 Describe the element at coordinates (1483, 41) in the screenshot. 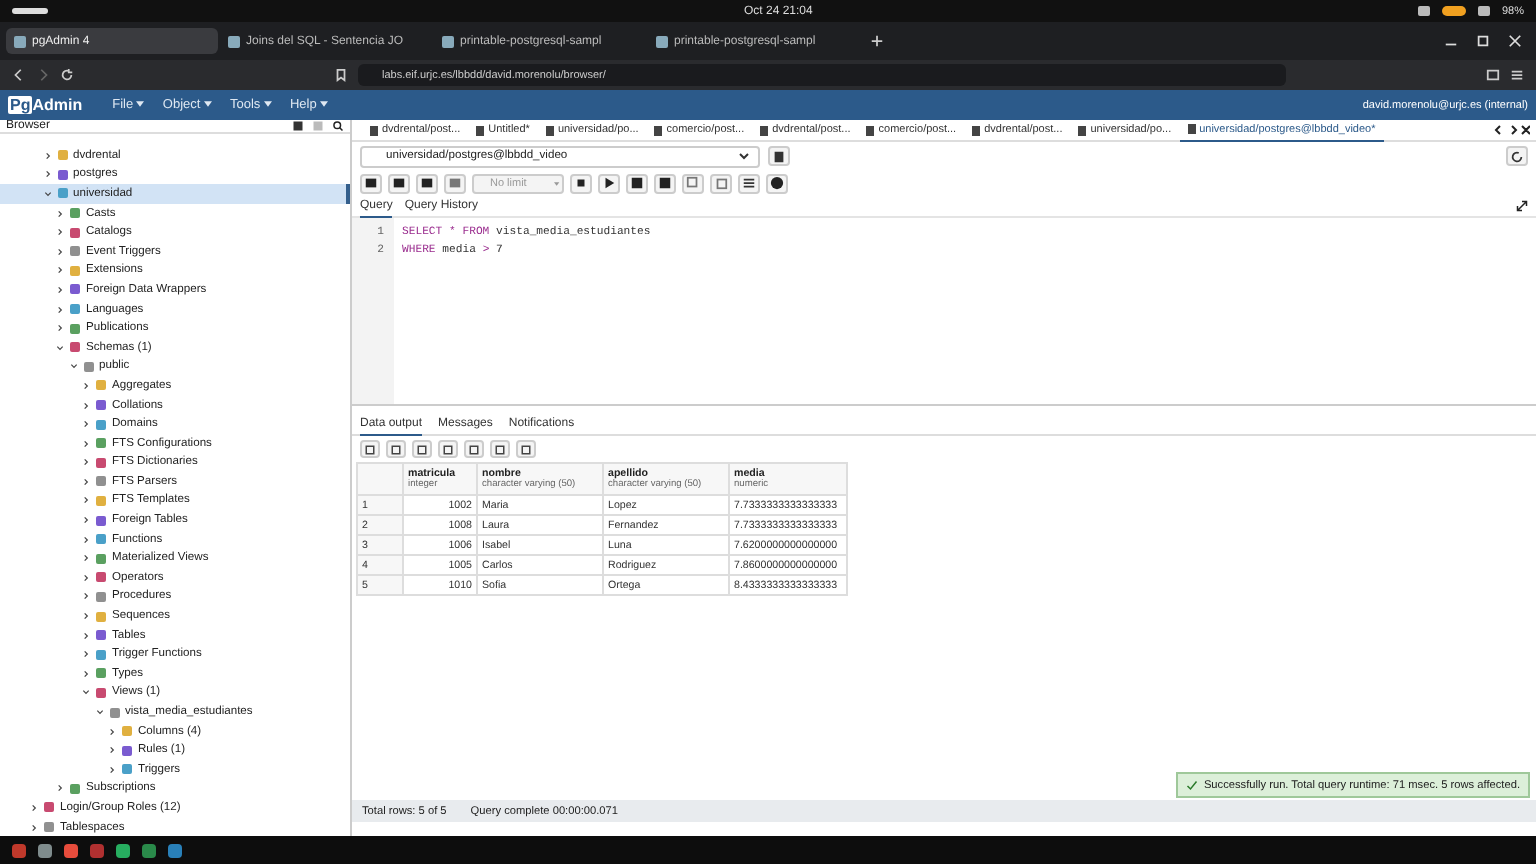

I see `maximize-icon` at that location.